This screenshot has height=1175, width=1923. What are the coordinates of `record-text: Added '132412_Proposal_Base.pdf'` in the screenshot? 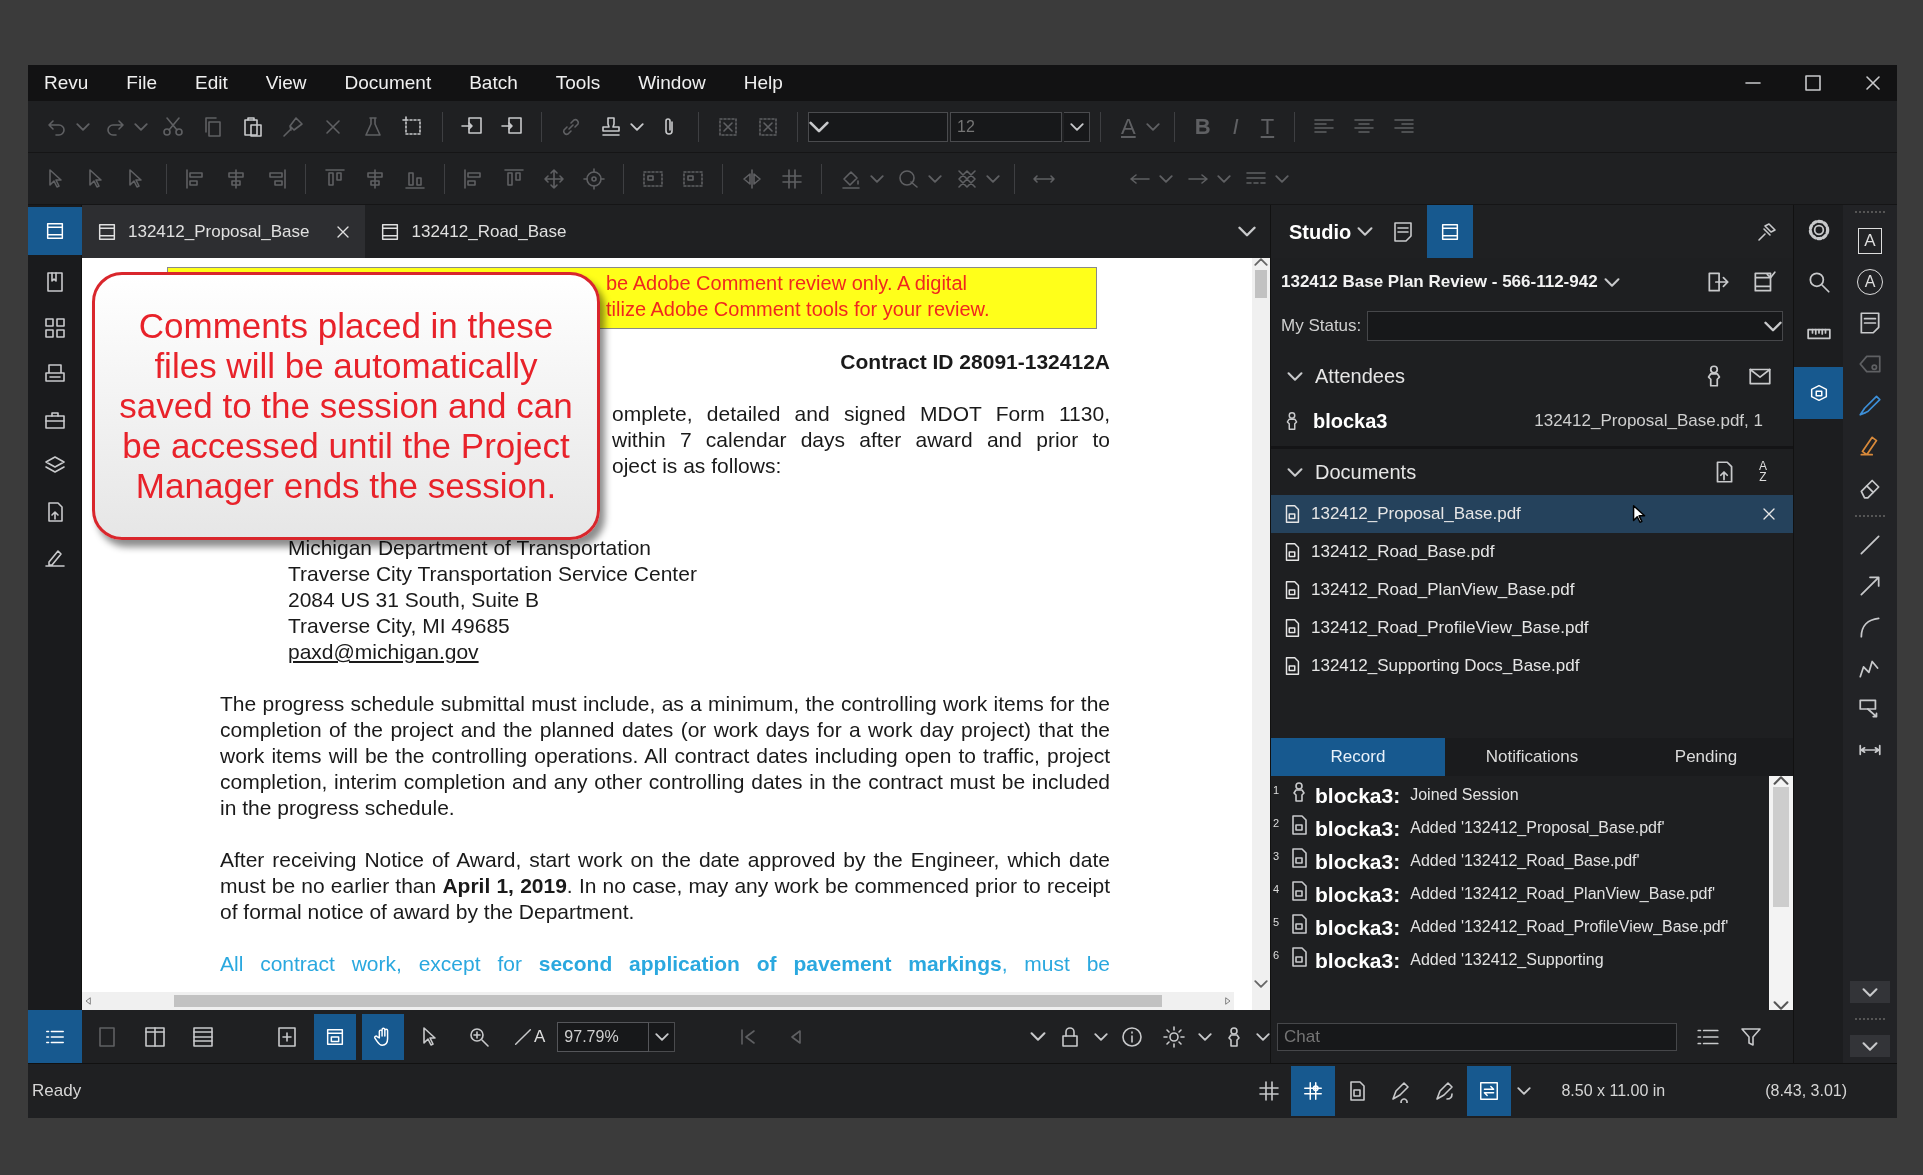 It's located at (1537, 828).